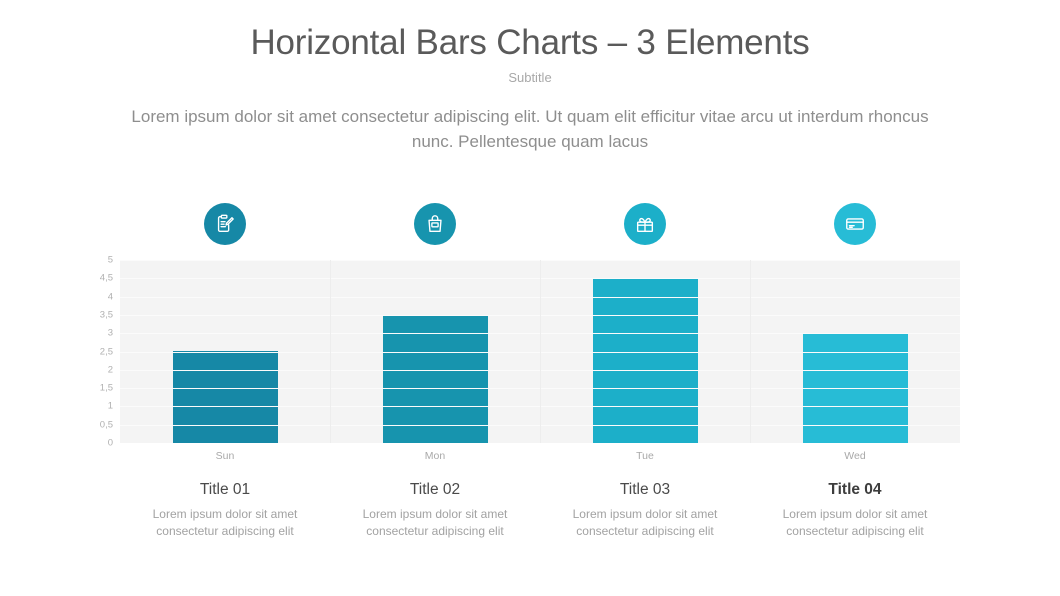 This screenshot has width=1060, height=596. Describe the element at coordinates (110, 370) in the screenshot. I see `y-axis-tick: 2` at that location.